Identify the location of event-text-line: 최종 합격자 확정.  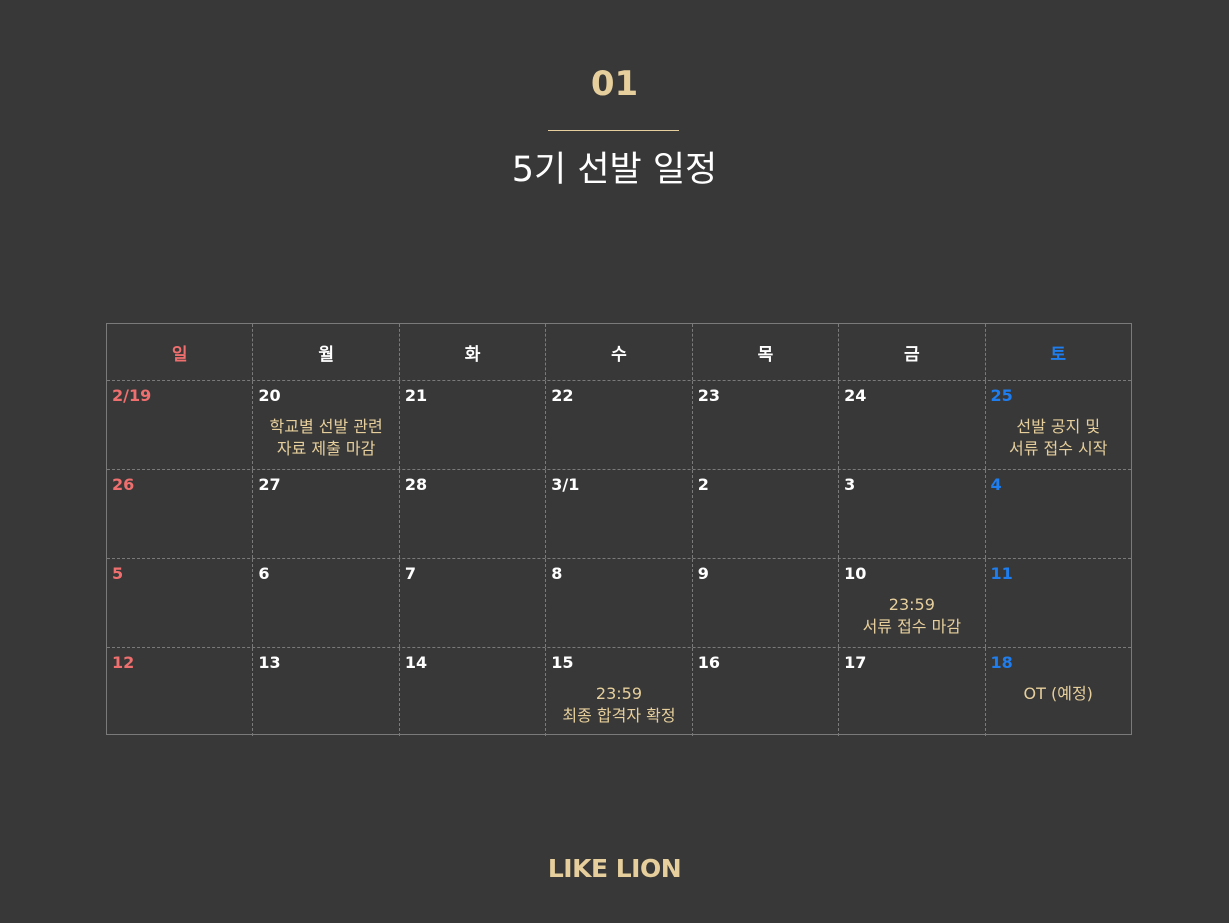
(619, 715).